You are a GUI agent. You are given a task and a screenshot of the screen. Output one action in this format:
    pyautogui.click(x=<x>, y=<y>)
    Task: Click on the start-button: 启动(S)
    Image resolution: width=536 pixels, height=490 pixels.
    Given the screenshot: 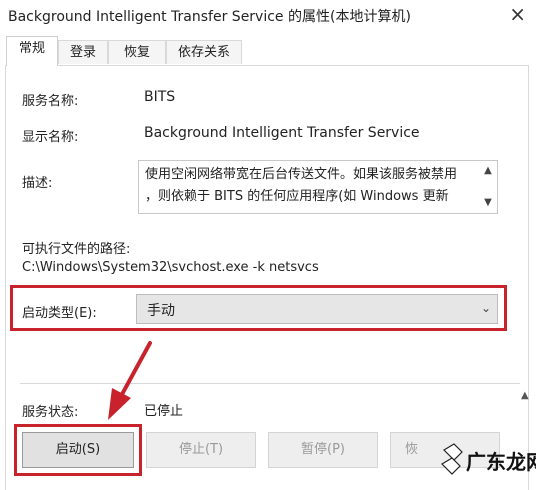 What is the action you would take?
    pyautogui.click(x=78, y=450)
    